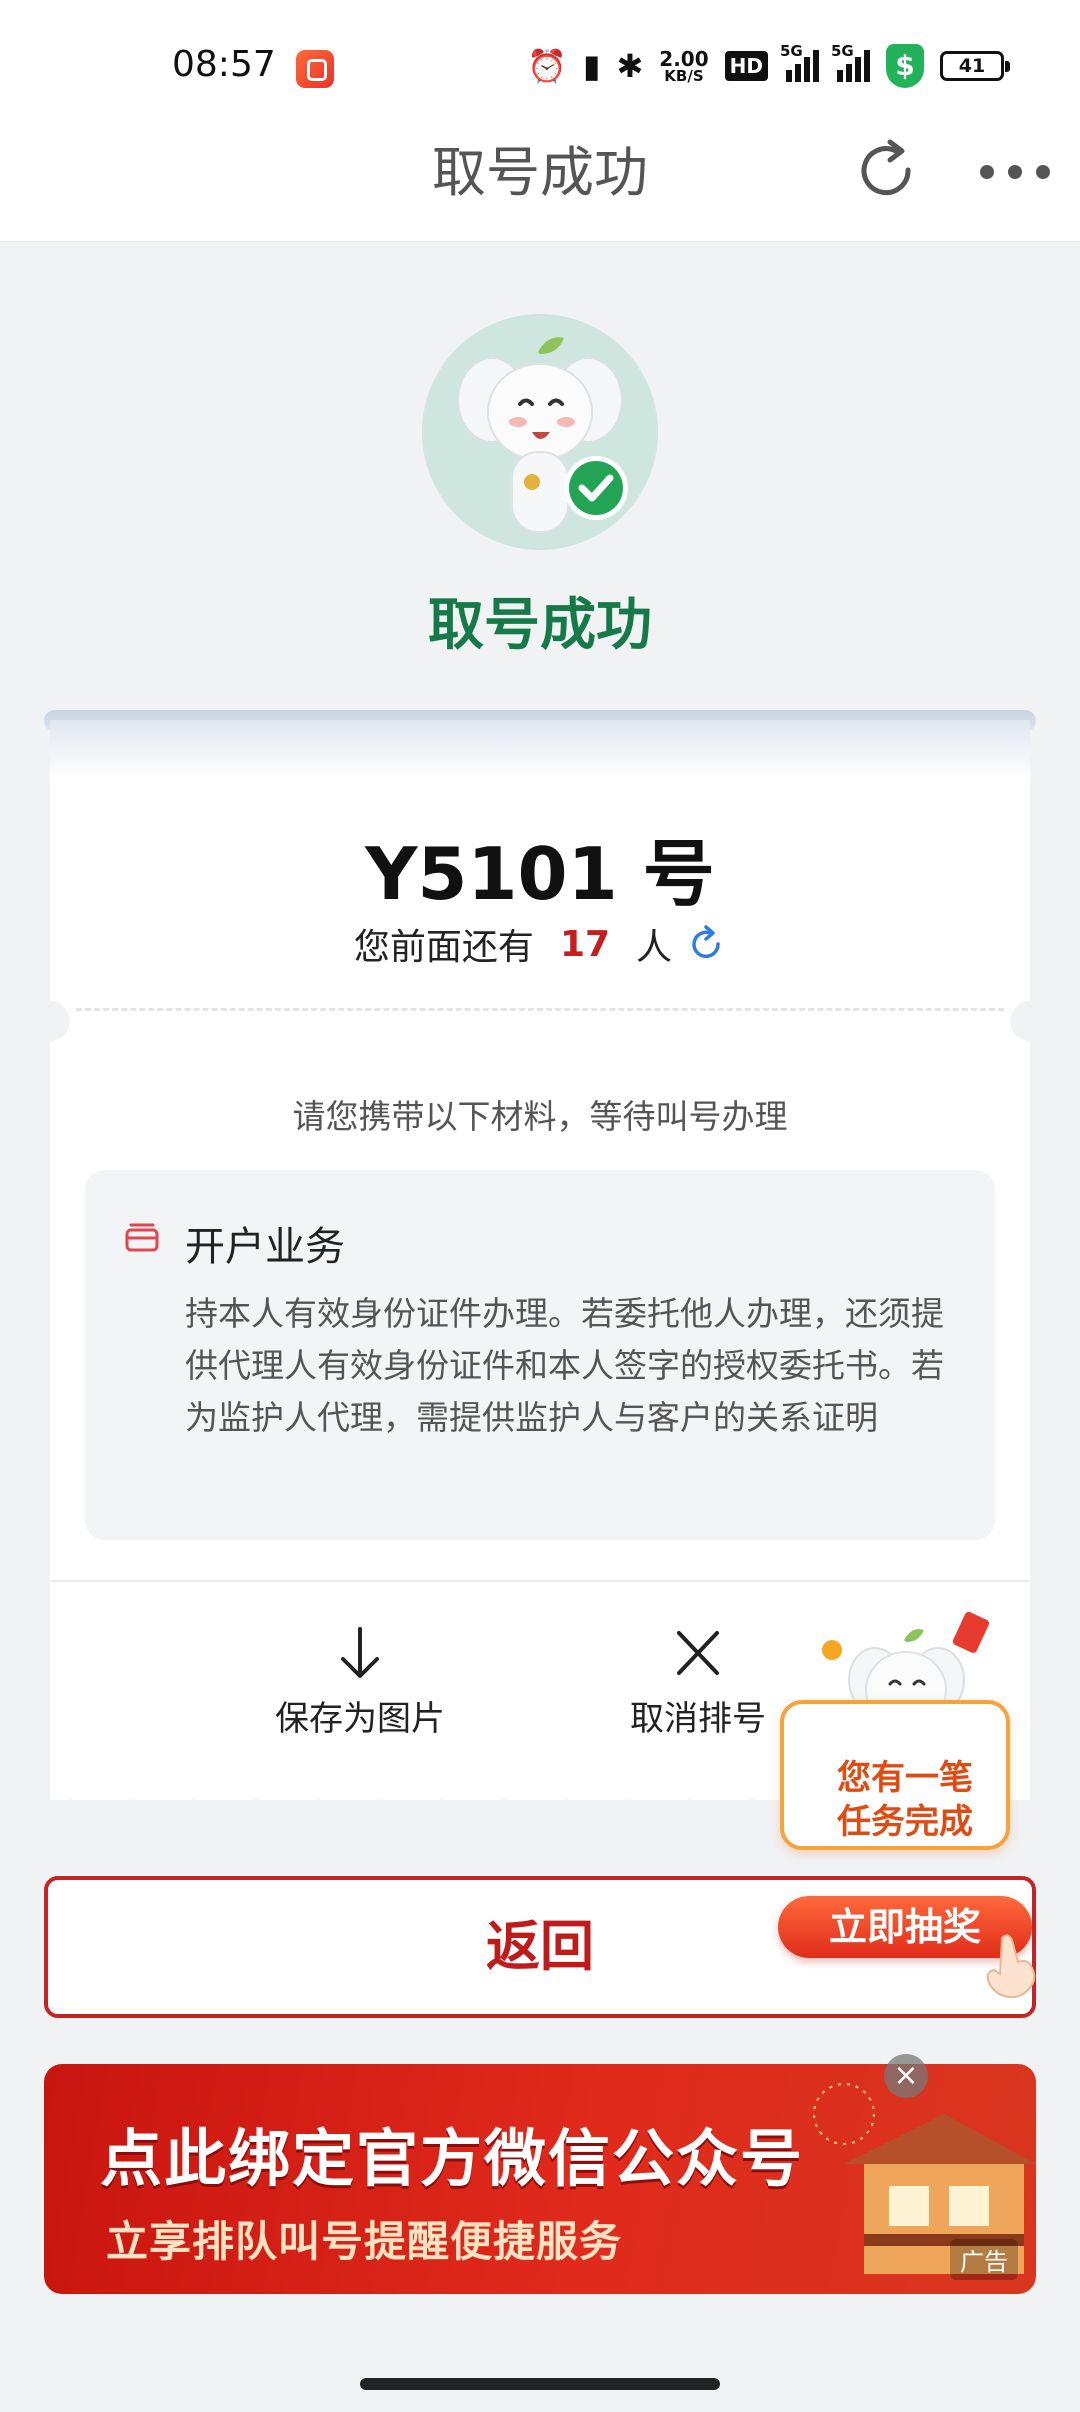 This screenshot has height=2412, width=1080. Describe the element at coordinates (706, 944) in the screenshot. I see `queue-refresh-icon` at that location.